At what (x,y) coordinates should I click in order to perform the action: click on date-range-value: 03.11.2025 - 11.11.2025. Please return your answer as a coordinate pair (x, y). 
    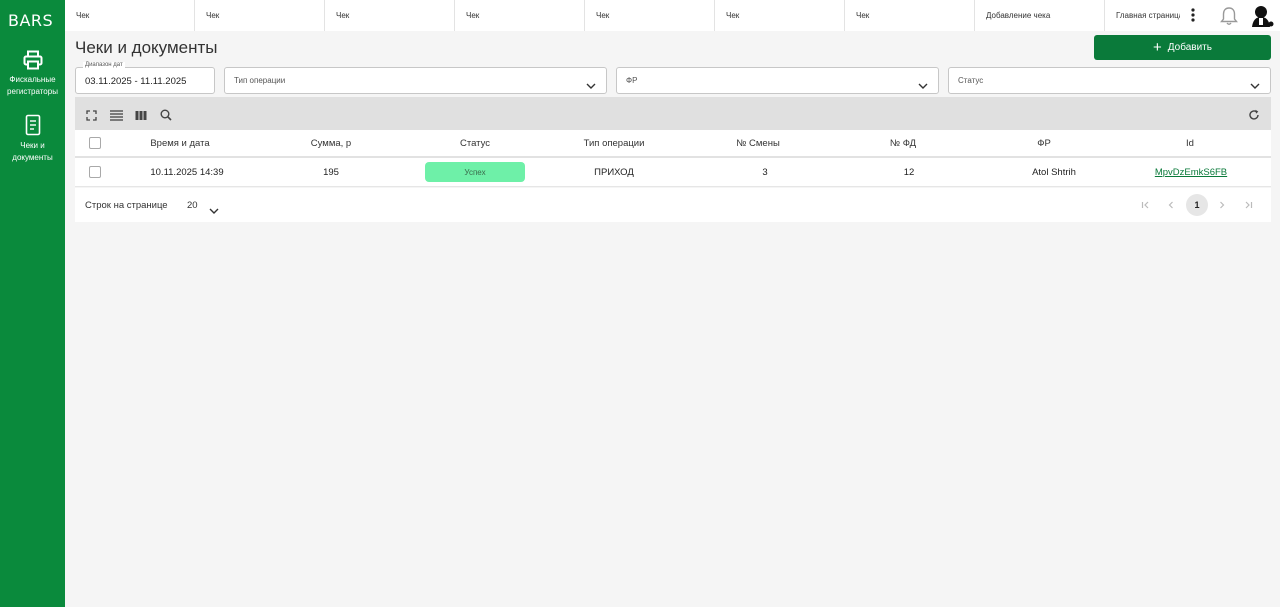
    Looking at the image, I should click on (136, 81).